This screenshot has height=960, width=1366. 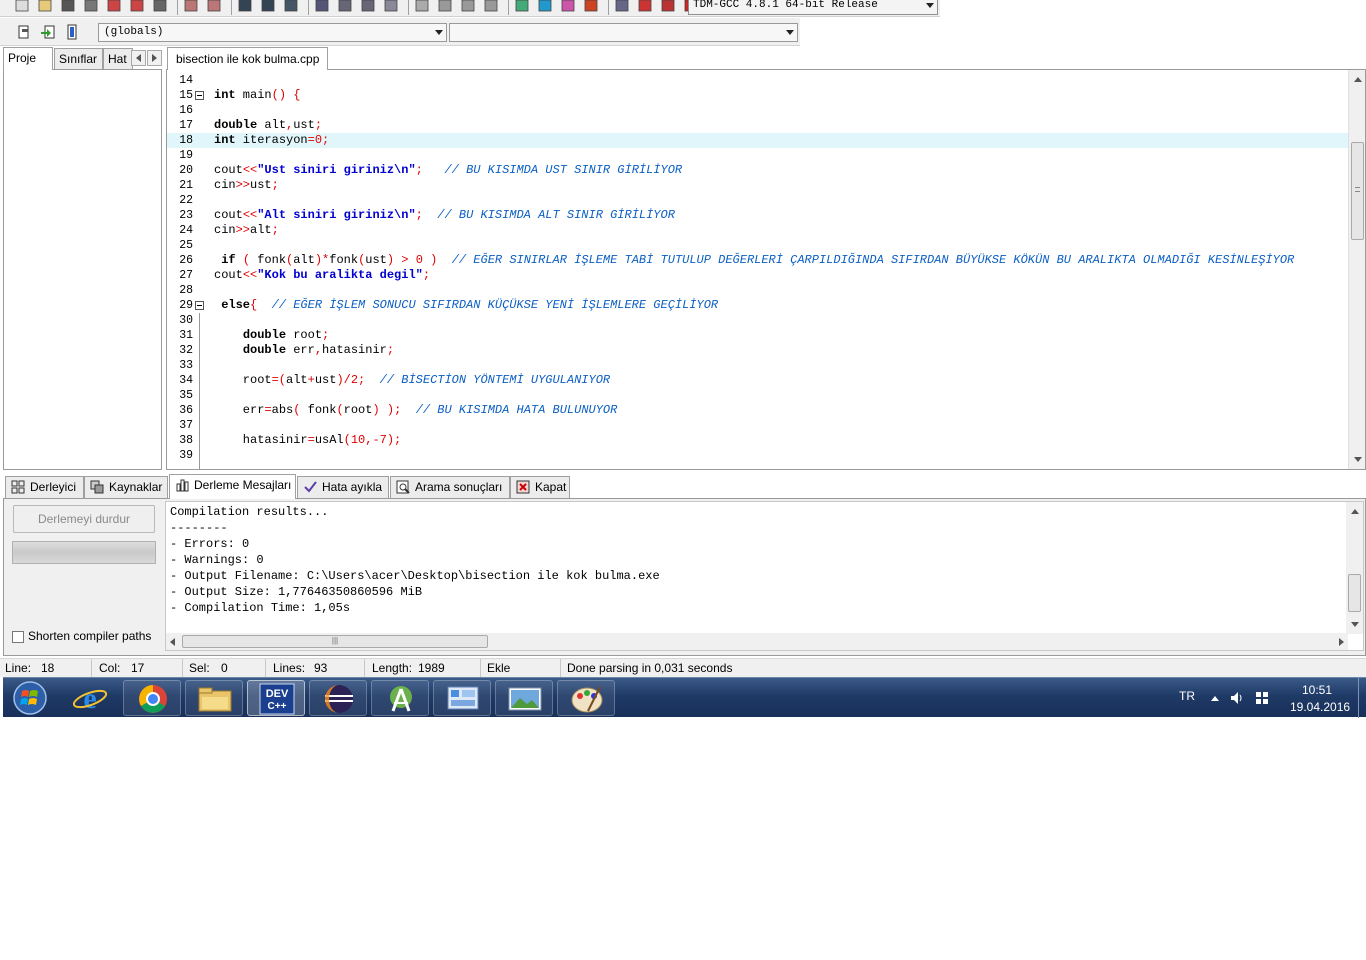 What do you see at coordinates (622, 6) in the screenshot?
I see `syntax-check-icon` at bounding box center [622, 6].